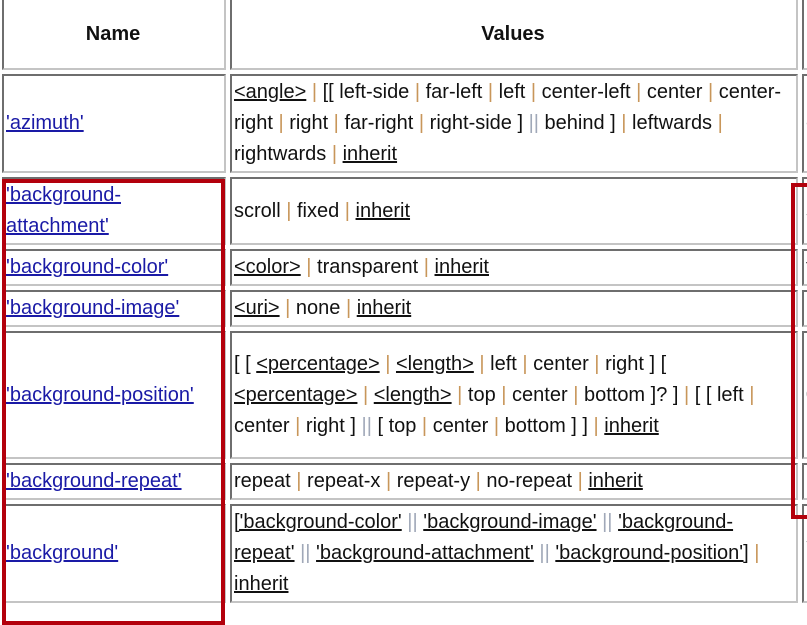  I want to click on property-link: 'background-repeat', so click(94, 481).